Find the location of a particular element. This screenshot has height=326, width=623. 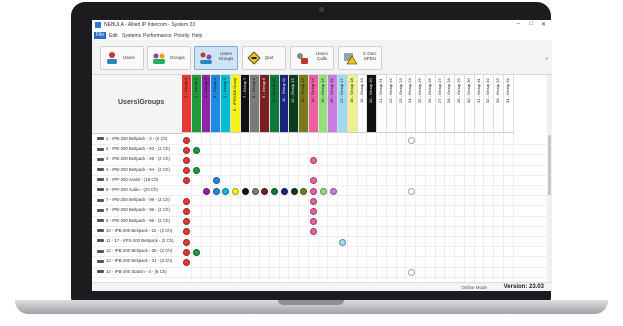

table-row: 6 - IPP-200 Audio - (20 Ch) is located at coordinates (319, 191).